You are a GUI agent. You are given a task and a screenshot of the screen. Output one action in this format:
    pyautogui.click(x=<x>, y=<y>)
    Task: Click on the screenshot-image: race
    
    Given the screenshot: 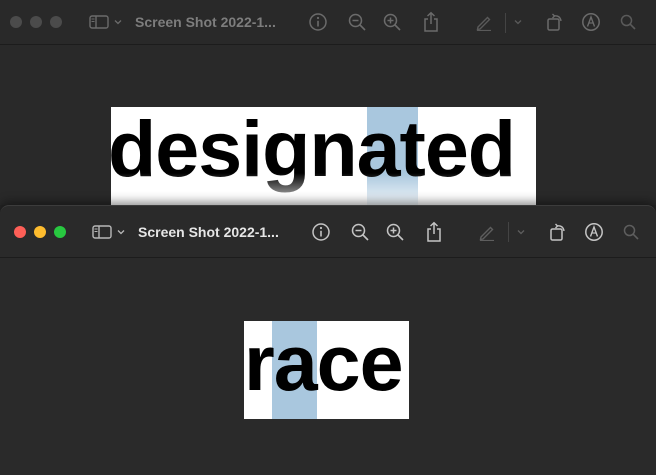 What is the action you would take?
    pyautogui.click(x=326, y=370)
    